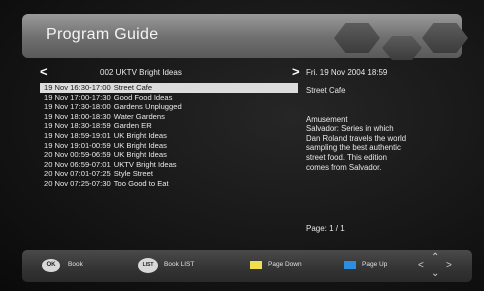  Describe the element at coordinates (77, 174) in the screenshot. I see `program-time: 20 Nov 07:01-07:25` at that location.